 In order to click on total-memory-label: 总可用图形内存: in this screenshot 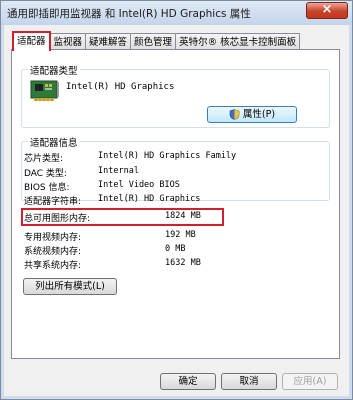, I will do `click(57, 219)`.